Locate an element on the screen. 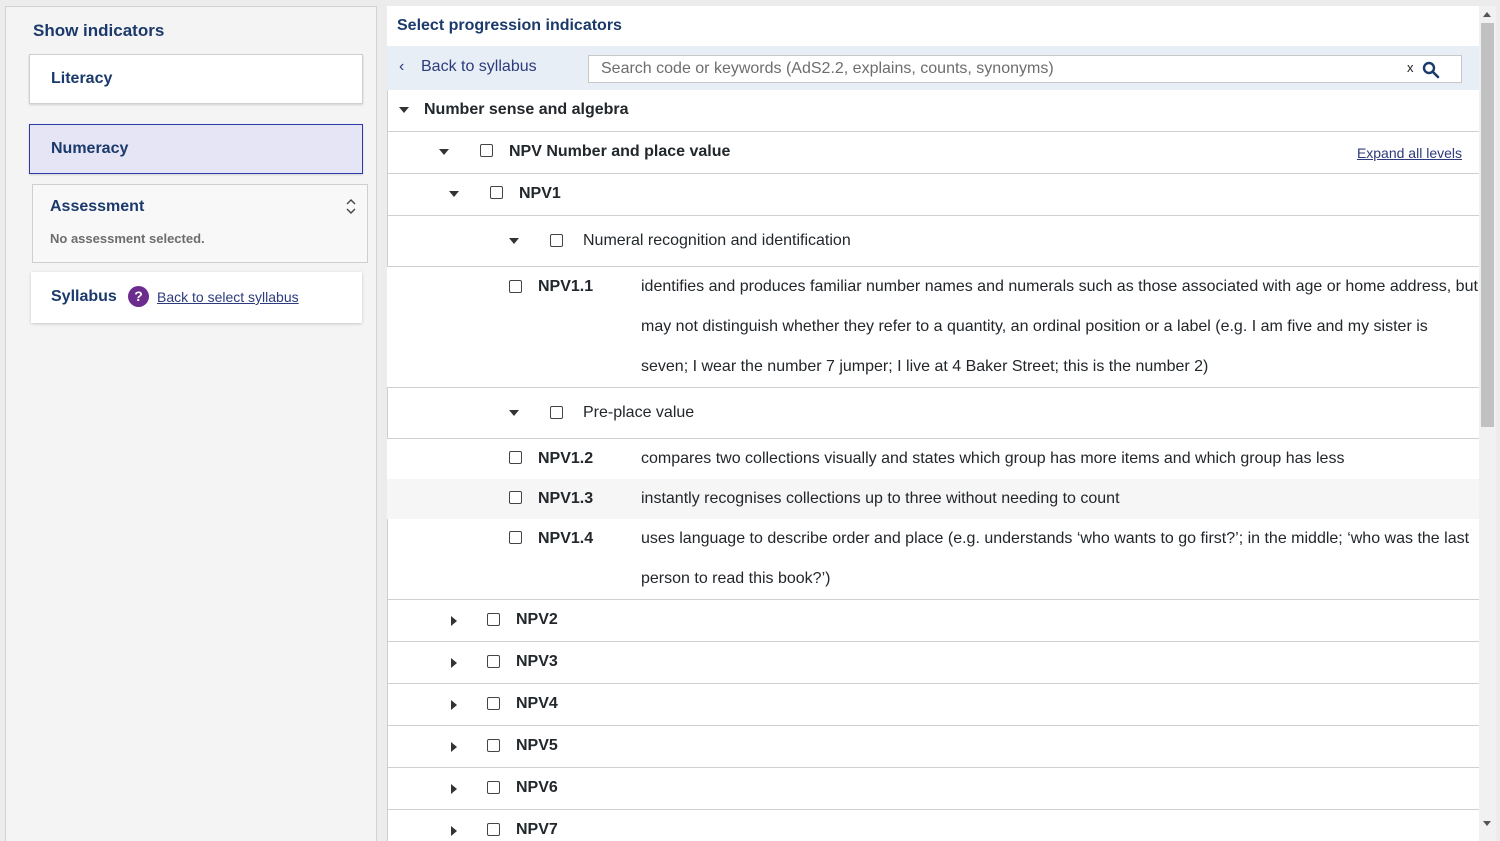 This screenshot has height=841, width=1500. search-box: x is located at coordinates (1025, 69).